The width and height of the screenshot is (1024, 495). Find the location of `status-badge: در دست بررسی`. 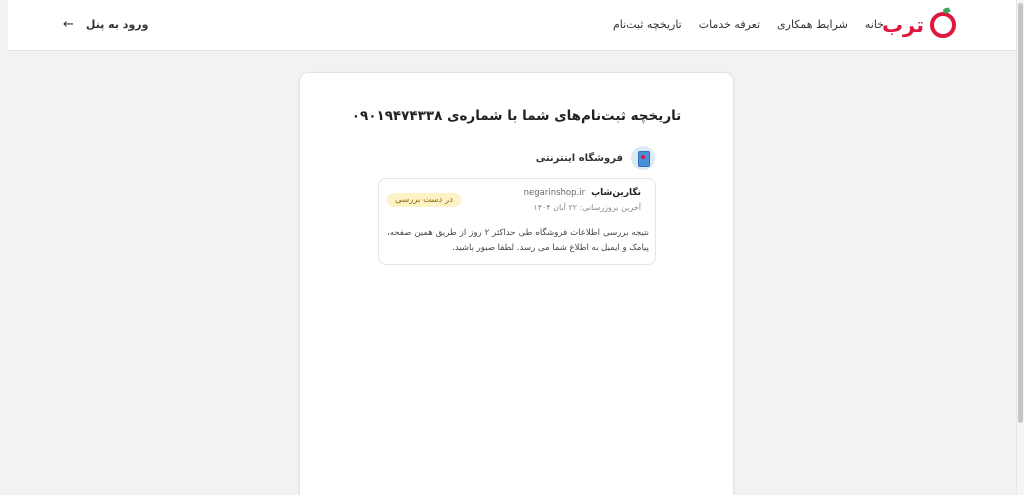

status-badge: در دست بررسی is located at coordinates (424, 200).